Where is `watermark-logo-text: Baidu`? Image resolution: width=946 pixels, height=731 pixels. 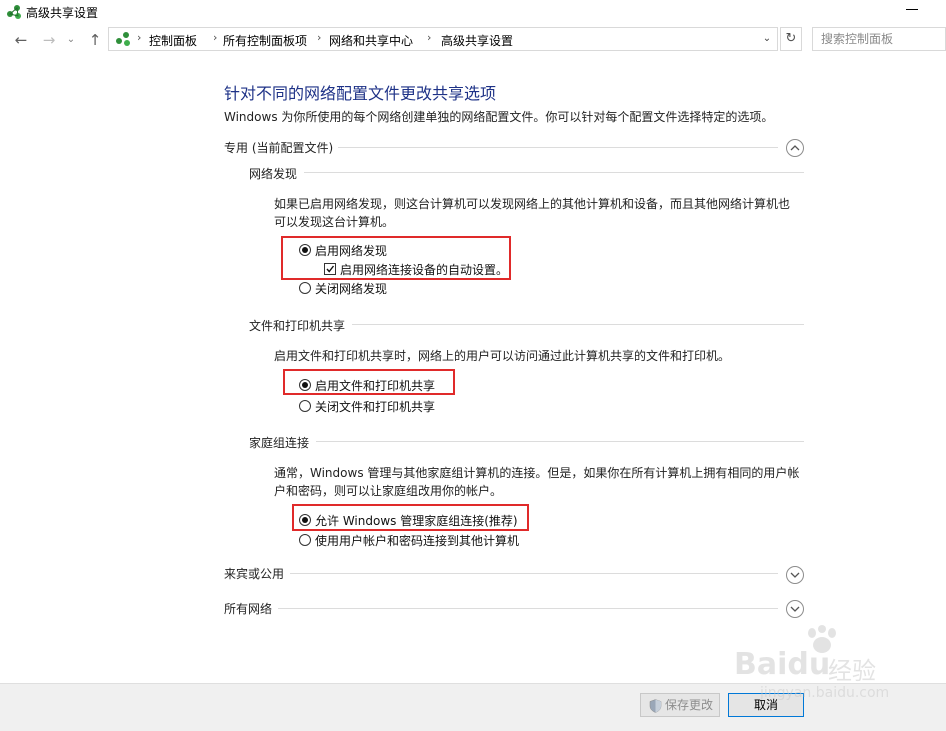 watermark-logo-text: Baidu is located at coordinates (782, 664).